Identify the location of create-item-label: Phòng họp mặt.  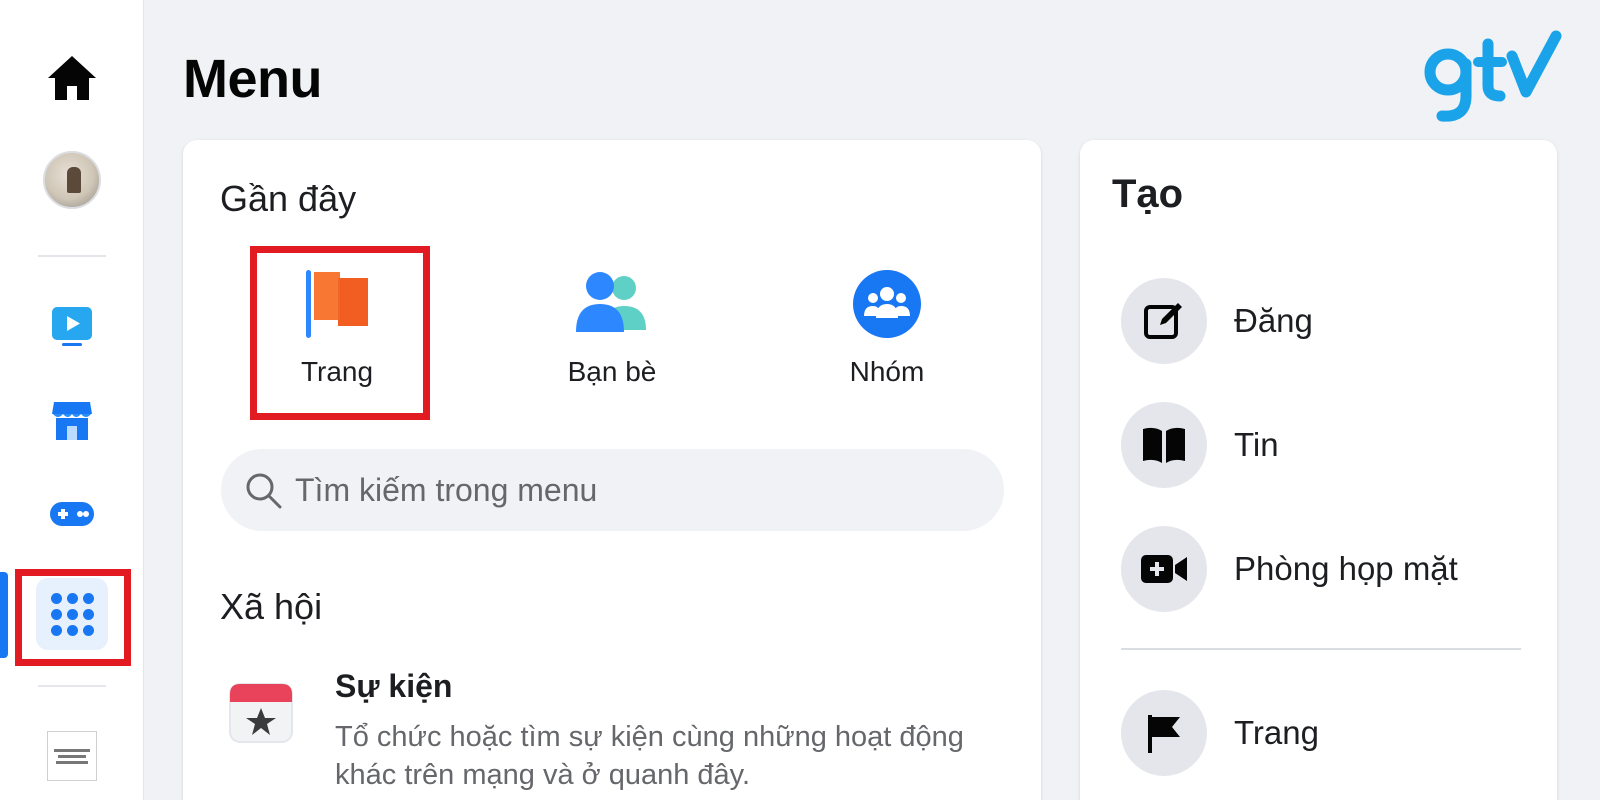
(1346, 568).